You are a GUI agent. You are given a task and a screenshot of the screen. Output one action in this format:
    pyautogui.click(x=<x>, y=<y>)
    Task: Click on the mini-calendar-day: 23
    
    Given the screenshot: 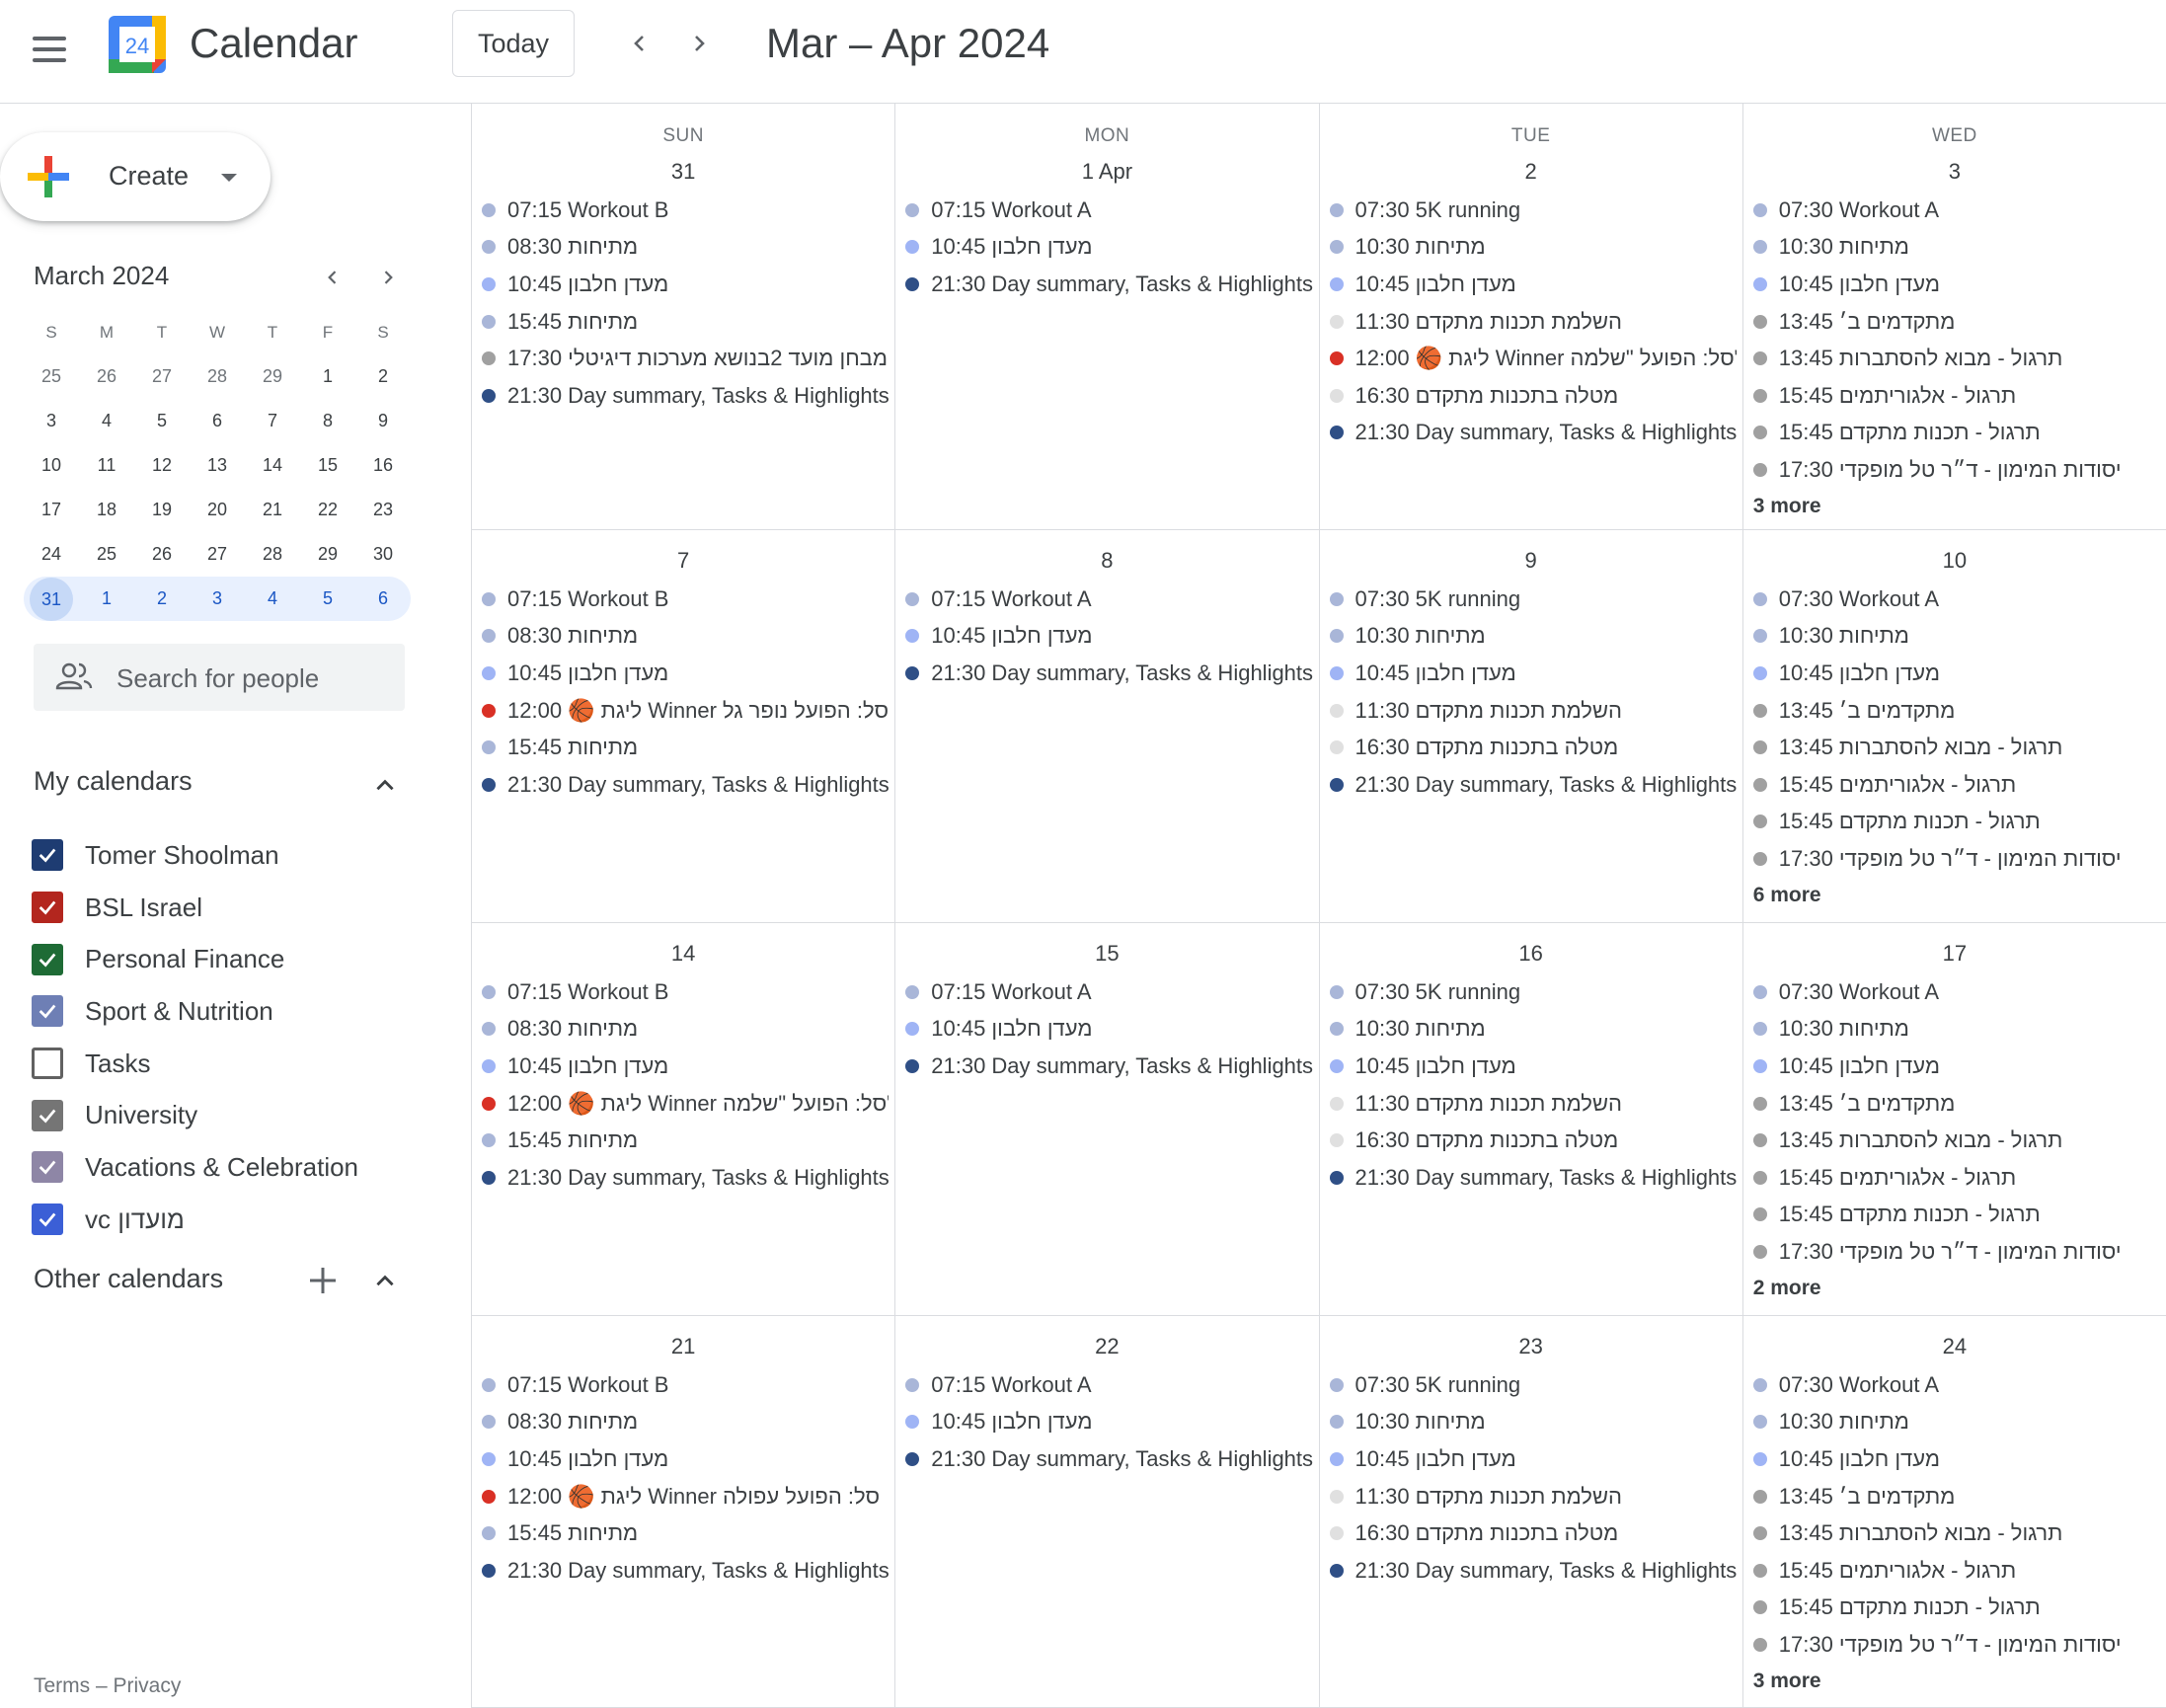 What is the action you would take?
    pyautogui.click(x=383, y=510)
    